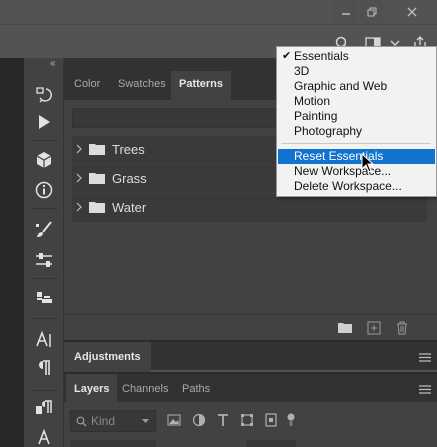  What do you see at coordinates (44, 260) in the screenshot?
I see `sliders-icon` at bounding box center [44, 260].